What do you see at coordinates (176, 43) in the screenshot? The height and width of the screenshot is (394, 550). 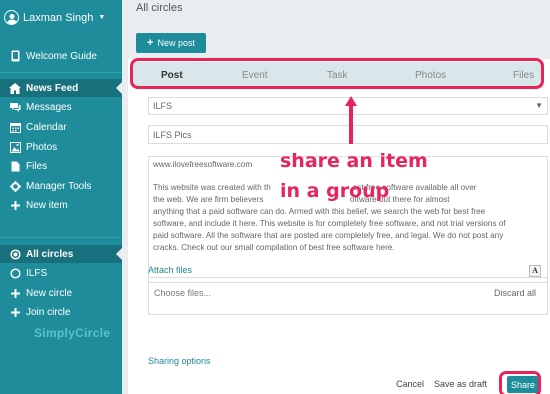 I see `new-post-label: New post` at bounding box center [176, 43].